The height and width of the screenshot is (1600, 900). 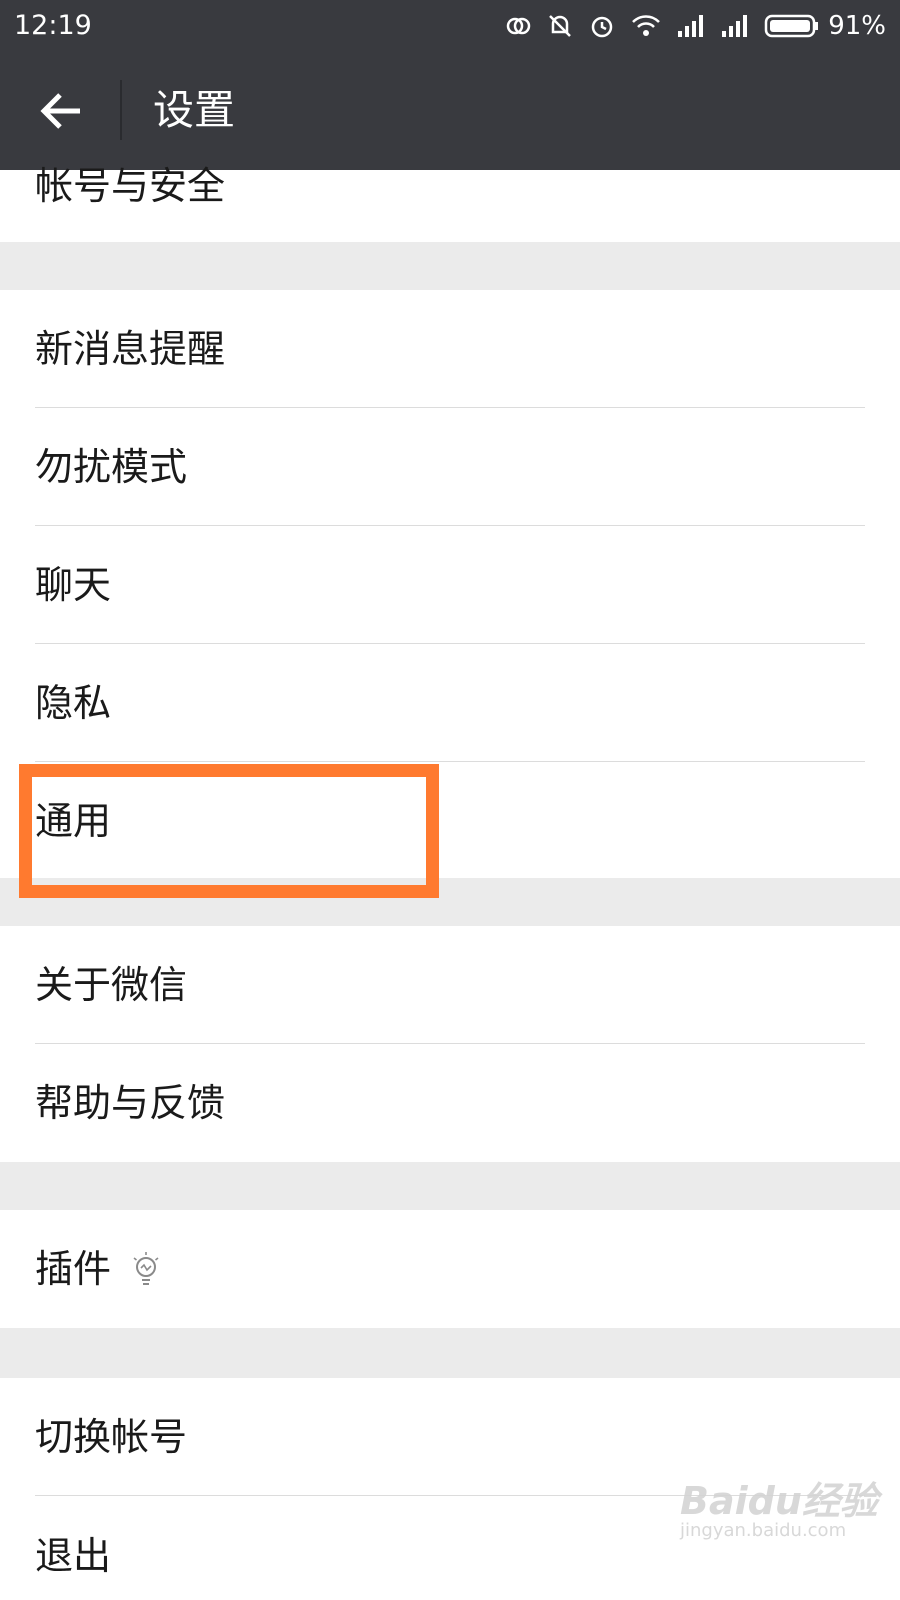 What do you see at coordinates (130, 186) in the screenshot?
I see `settings-item-label: 帐号与安全` at bounding box center [130, 186].